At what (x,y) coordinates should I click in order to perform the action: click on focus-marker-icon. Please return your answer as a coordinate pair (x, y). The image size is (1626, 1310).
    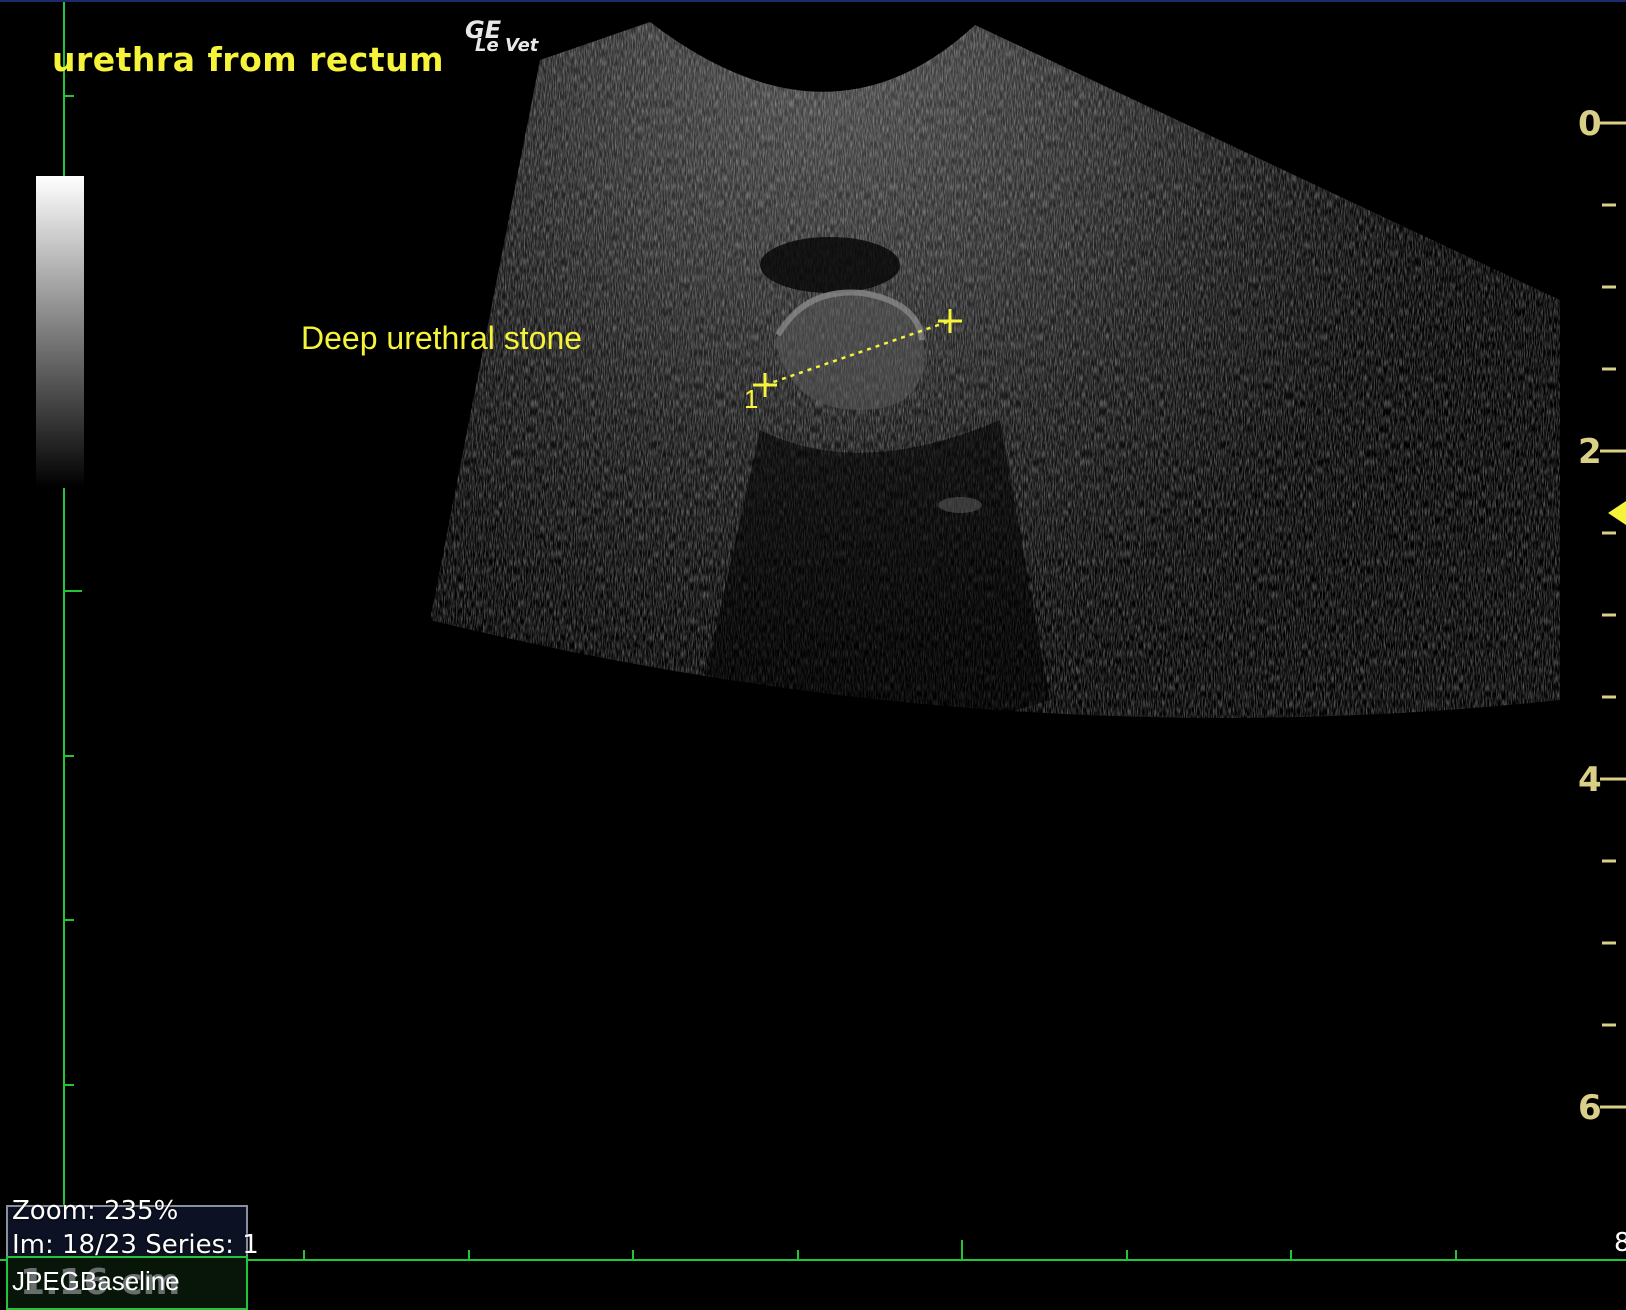
    Looking at the image, I should click on (1617, 513).